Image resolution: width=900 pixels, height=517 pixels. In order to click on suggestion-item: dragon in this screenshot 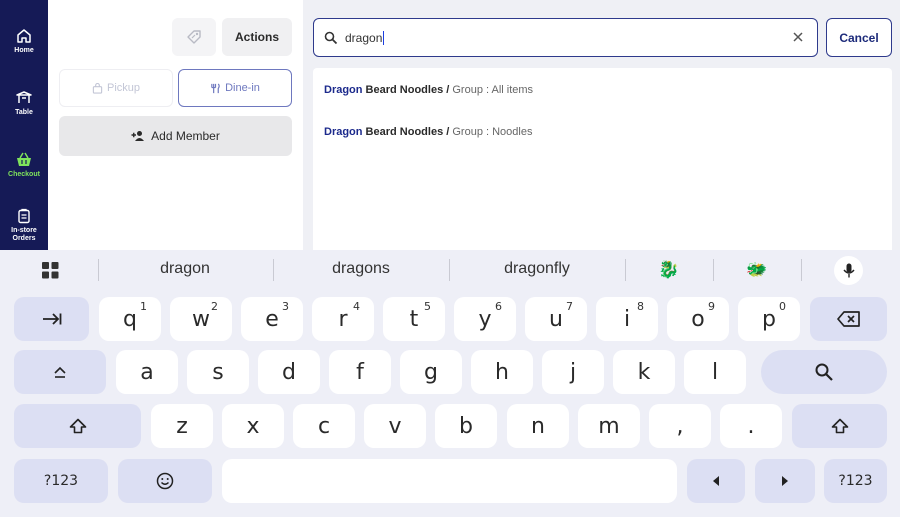, I will do `click(185, 269)`.